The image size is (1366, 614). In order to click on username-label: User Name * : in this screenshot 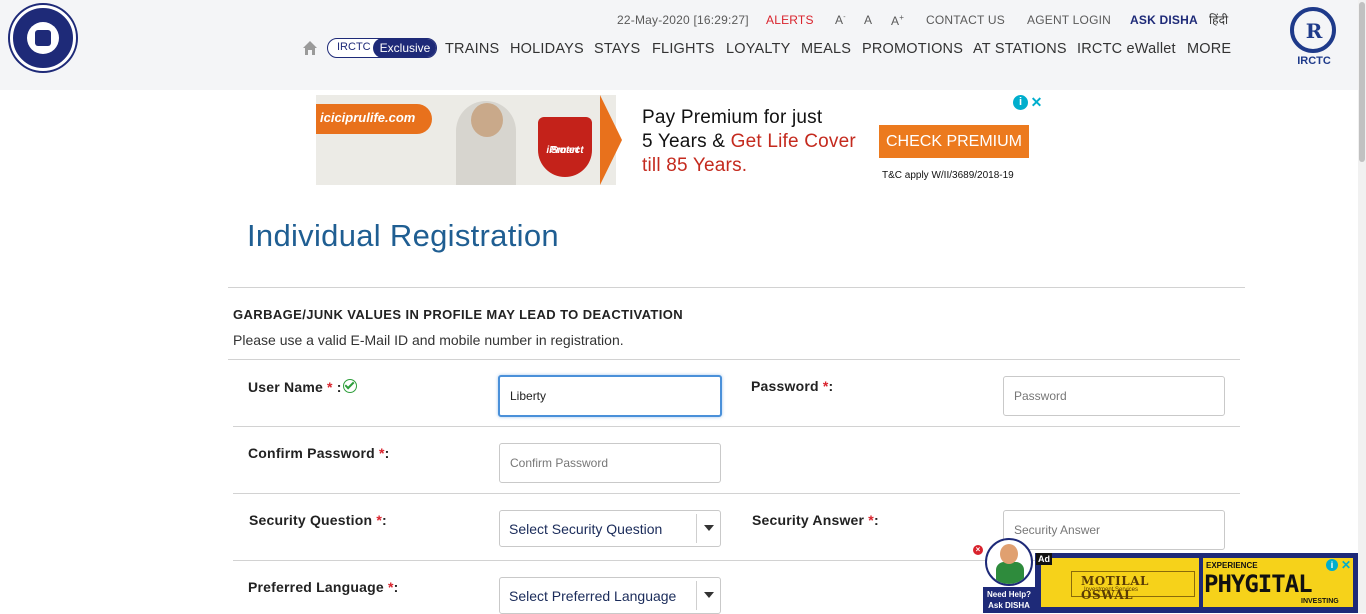, I will do `click(302, 386)`.